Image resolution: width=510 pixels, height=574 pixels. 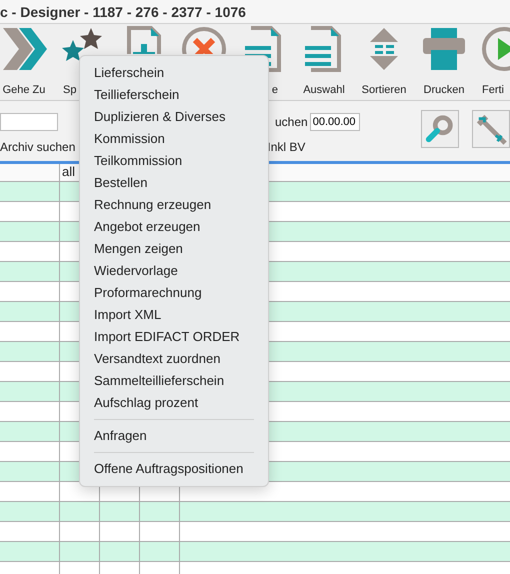 I want to click on archive-search-label: Archiv suchen, so click(x=38, y=147).